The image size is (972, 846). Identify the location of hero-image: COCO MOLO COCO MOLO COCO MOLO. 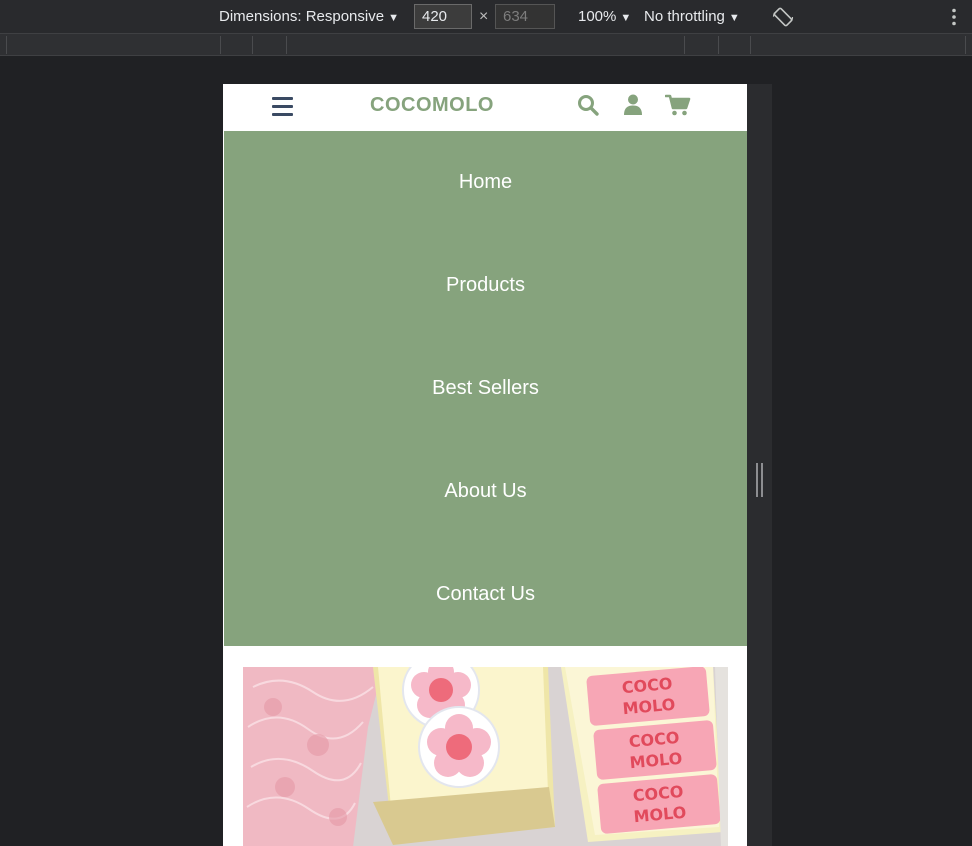
(485, 756).